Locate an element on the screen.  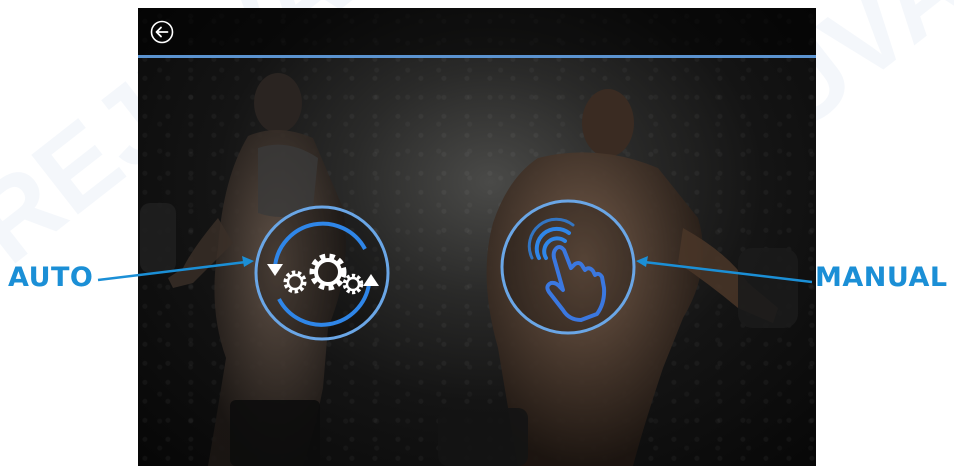
auto-mode-button is located at coordinates (322, 273).